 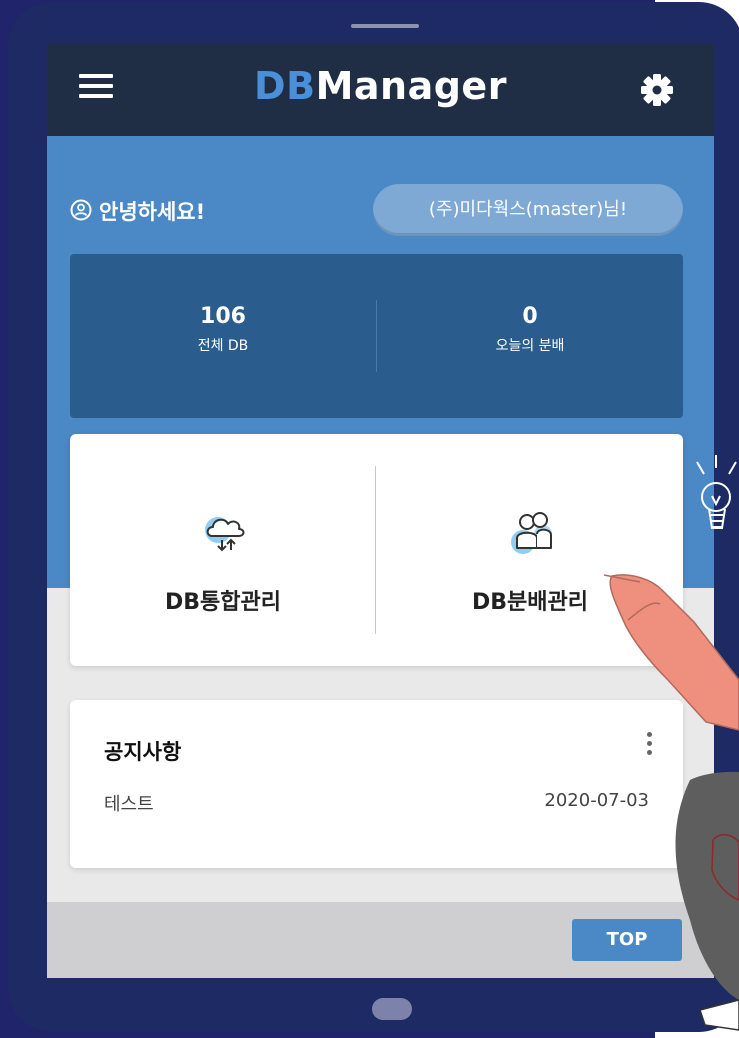 What do you see at coordinates (674, 652) in the screenshot?
I see `pointing-hand` at bounding box center [674, 652].